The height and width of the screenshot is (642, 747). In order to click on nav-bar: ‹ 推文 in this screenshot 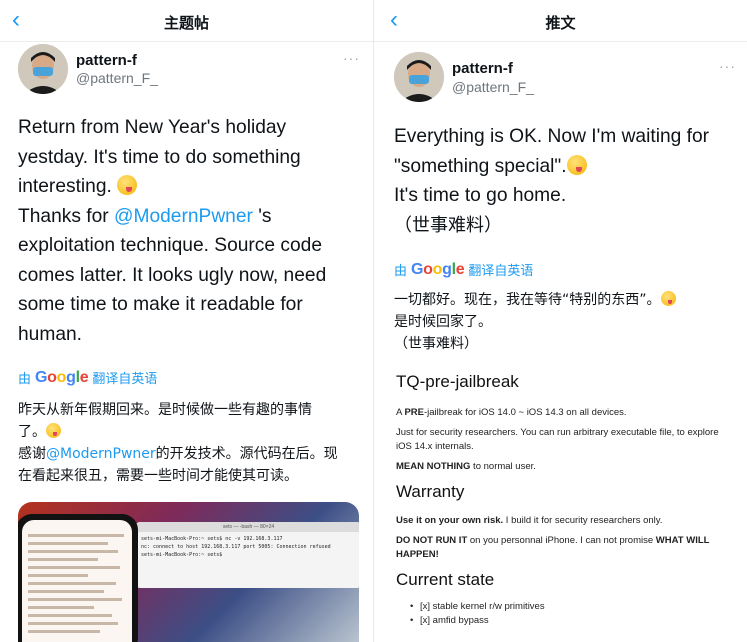, I will do `click(560, 21)`.